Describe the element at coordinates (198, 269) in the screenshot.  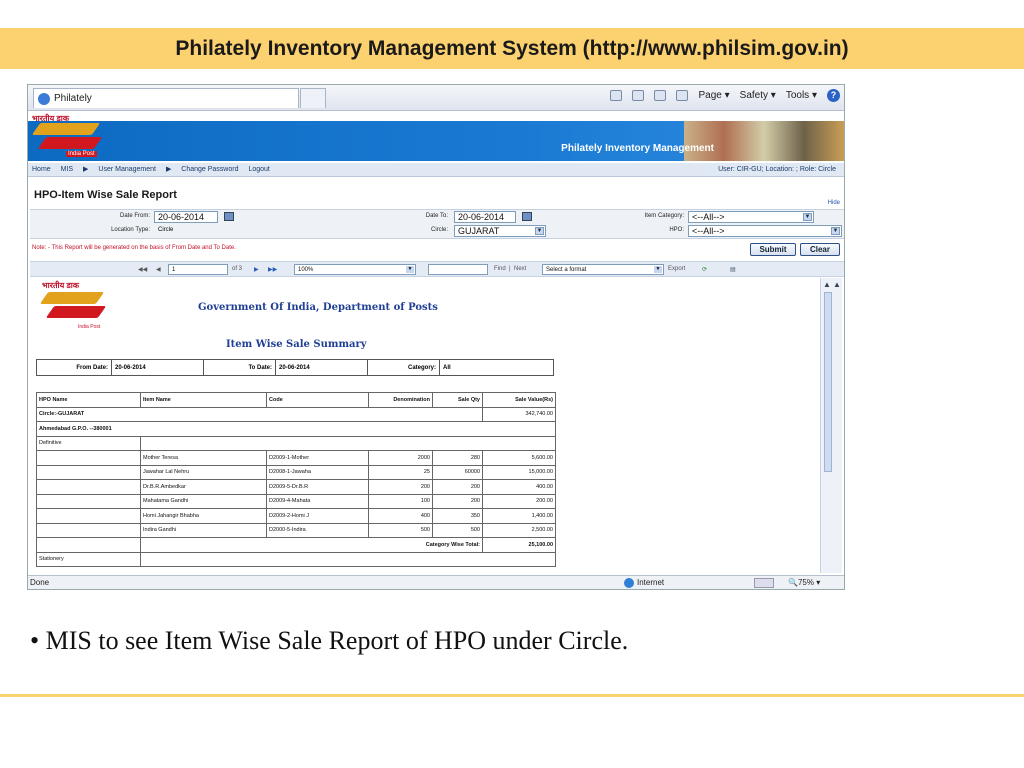
I see `page-number-input: 1` at that location.